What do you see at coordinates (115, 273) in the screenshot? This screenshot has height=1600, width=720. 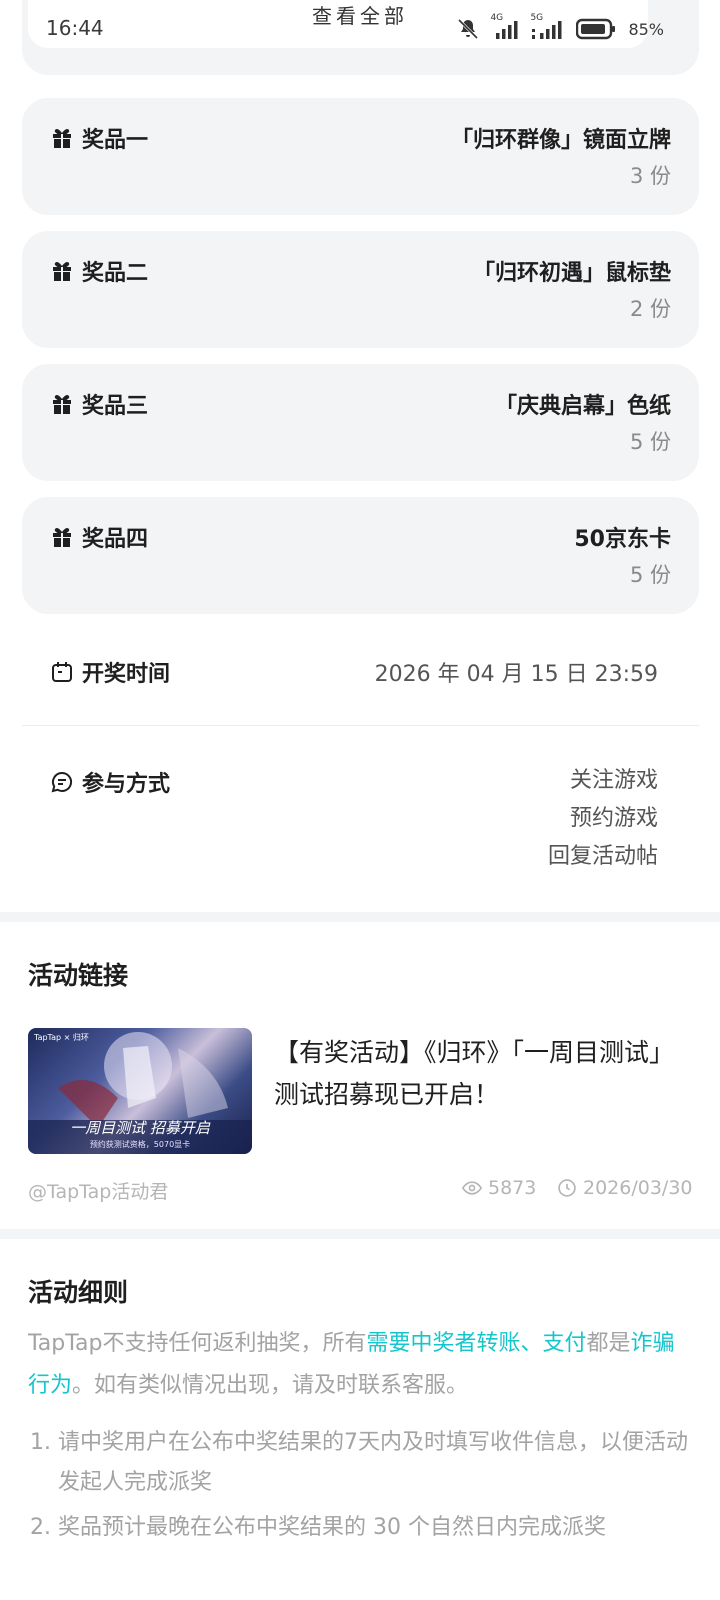 I see `prize-label-text: 奖品二` at bounding box center [115, 273].